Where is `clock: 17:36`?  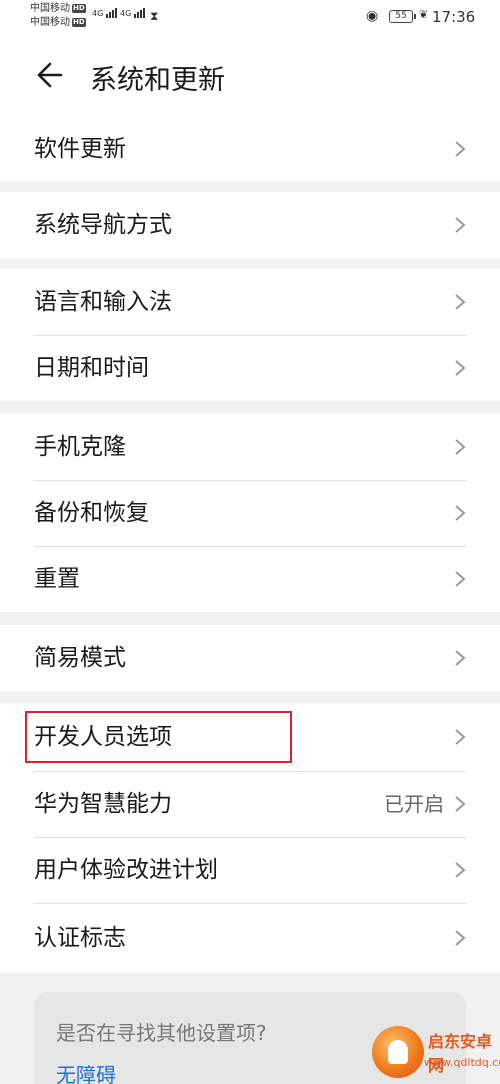
clock: 17:36 is located at coordinates (454, 17).